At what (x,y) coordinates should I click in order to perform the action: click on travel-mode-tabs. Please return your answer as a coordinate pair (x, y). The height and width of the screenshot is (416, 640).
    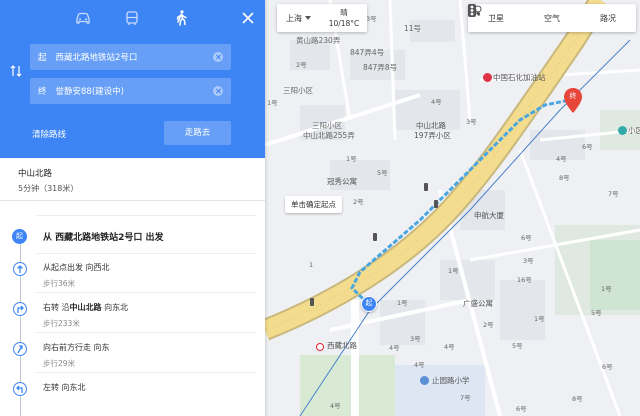
    Looking at the image, I should click on (132, 18).